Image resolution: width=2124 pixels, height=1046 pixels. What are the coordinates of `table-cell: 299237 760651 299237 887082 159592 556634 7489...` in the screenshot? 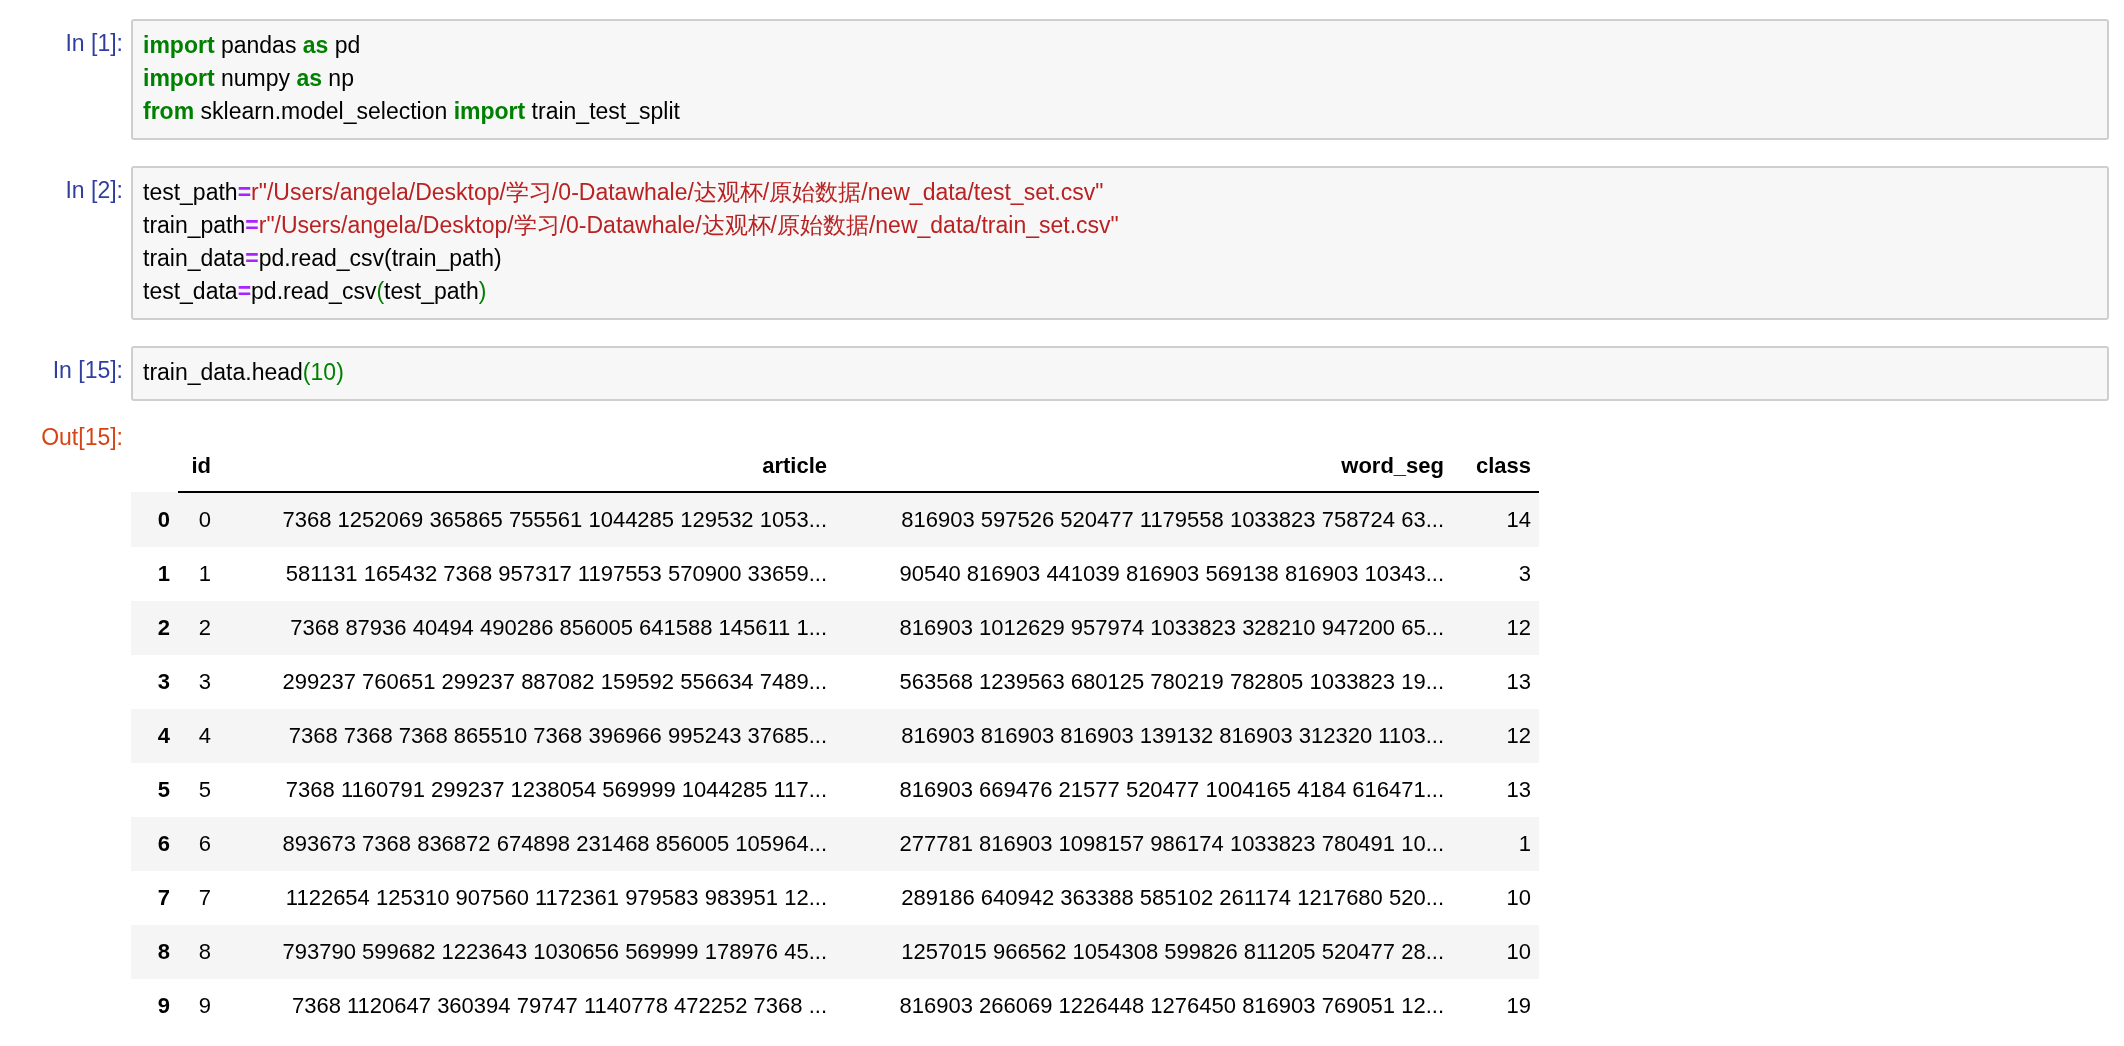 It's located at (527, 682).